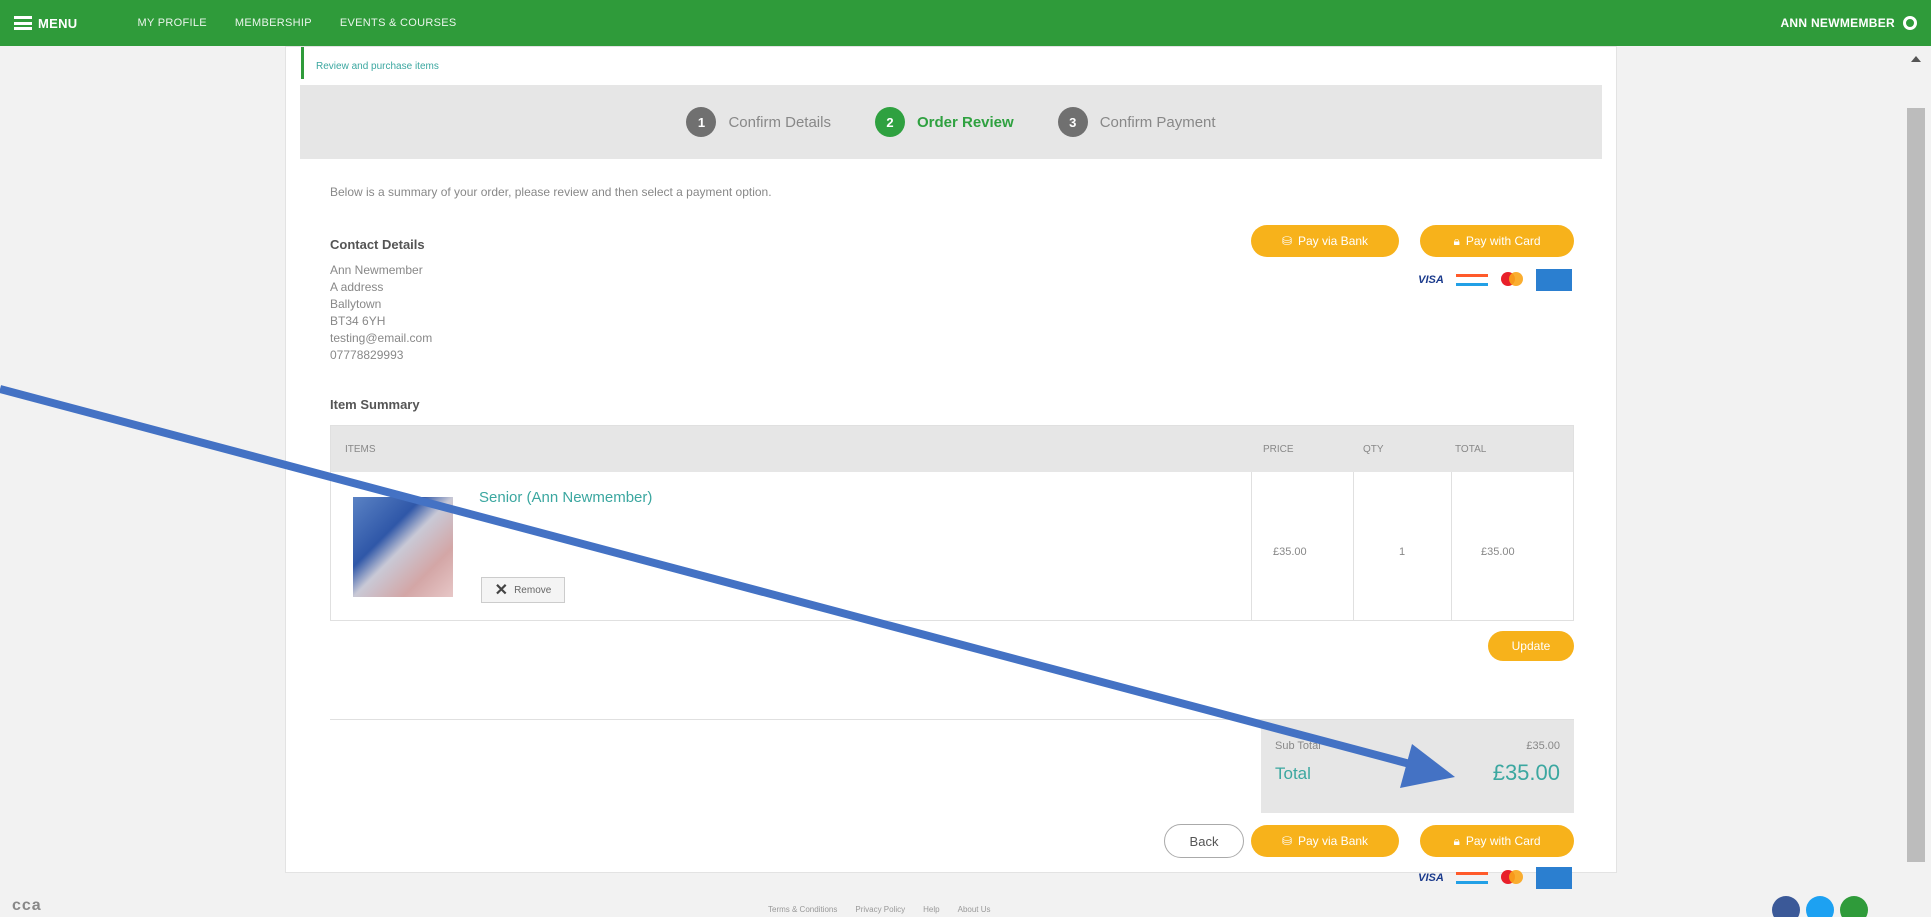  Describe the element at coordinates (1494, 878) in the screenshot. I see `card-logos-bottom: VISA` at that location.